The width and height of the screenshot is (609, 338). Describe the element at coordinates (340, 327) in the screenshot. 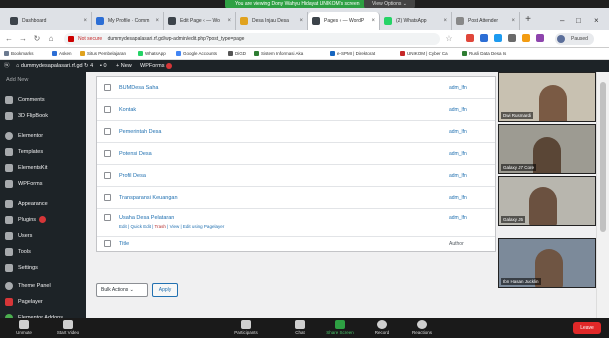

I see `share-screen-button: Share Screen` at that location.